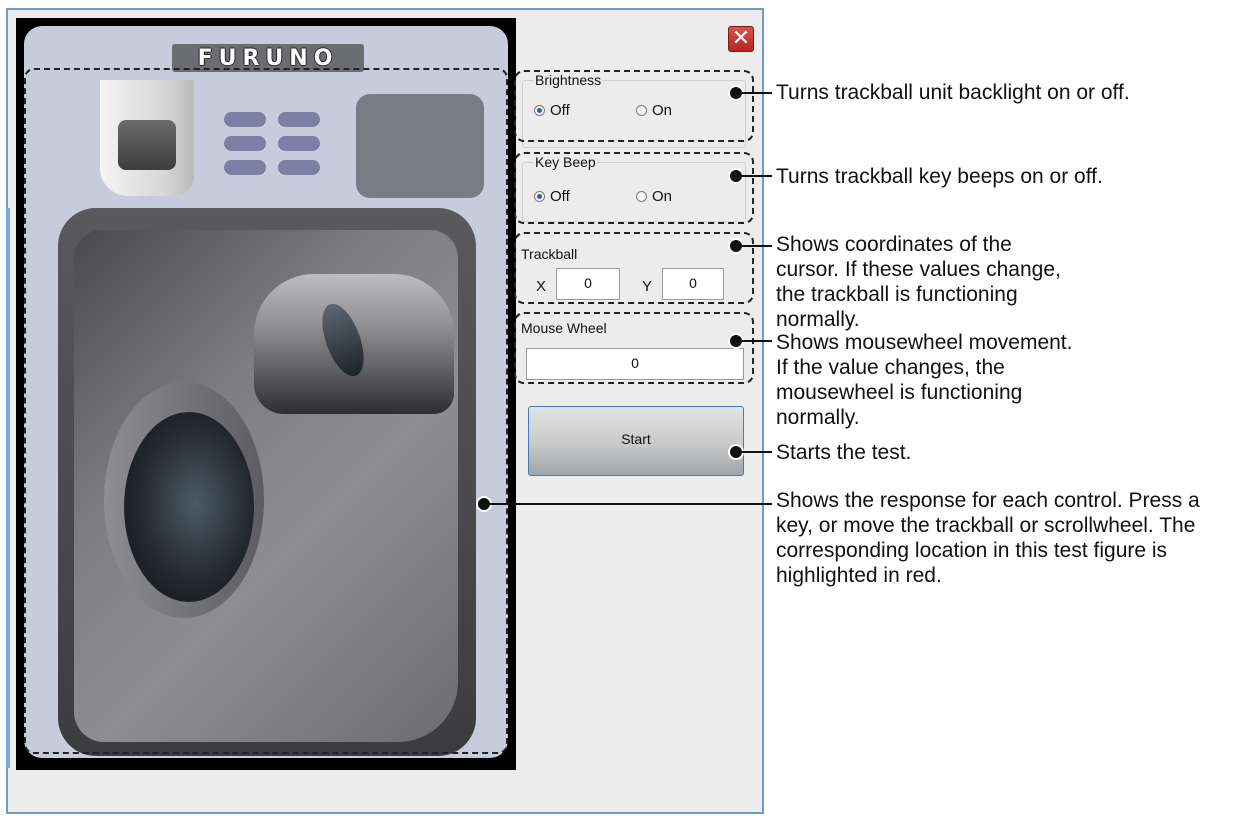  Describe the element at coordinates (268, 58) in the screenshot. I see `logo-text: FURUNO` at that location.